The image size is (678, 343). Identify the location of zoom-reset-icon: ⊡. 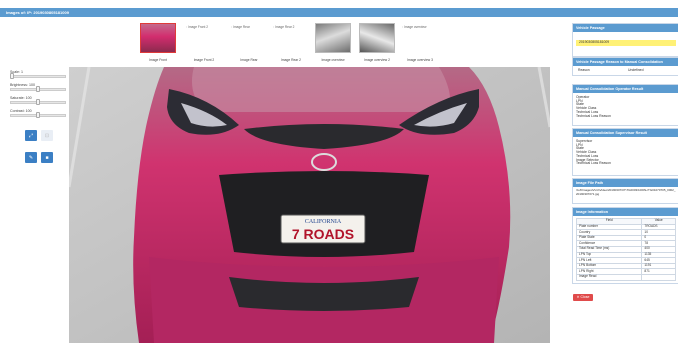
(47, 135).